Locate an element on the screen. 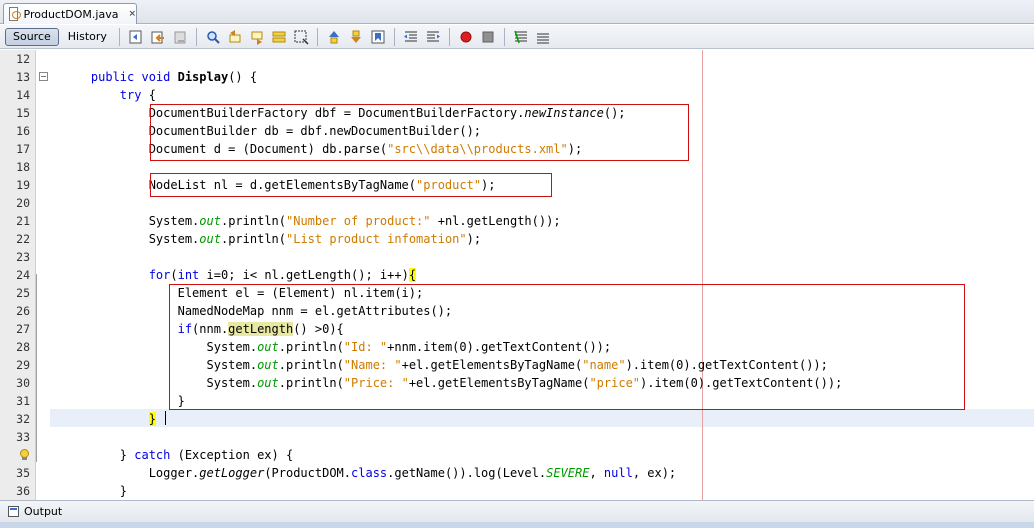 The image size is (1034, 528). code-keyword: class is located at coordinates (369, 473).